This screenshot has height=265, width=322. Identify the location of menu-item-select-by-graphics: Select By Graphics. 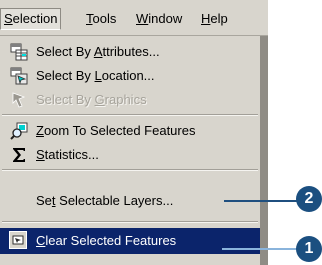
(130, 100).